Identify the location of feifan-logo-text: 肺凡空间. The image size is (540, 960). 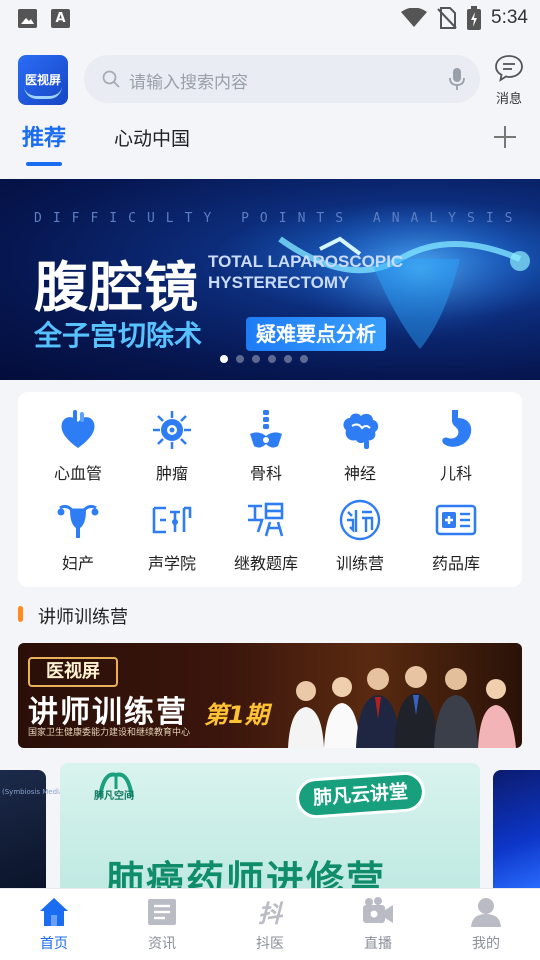
(114, 796).